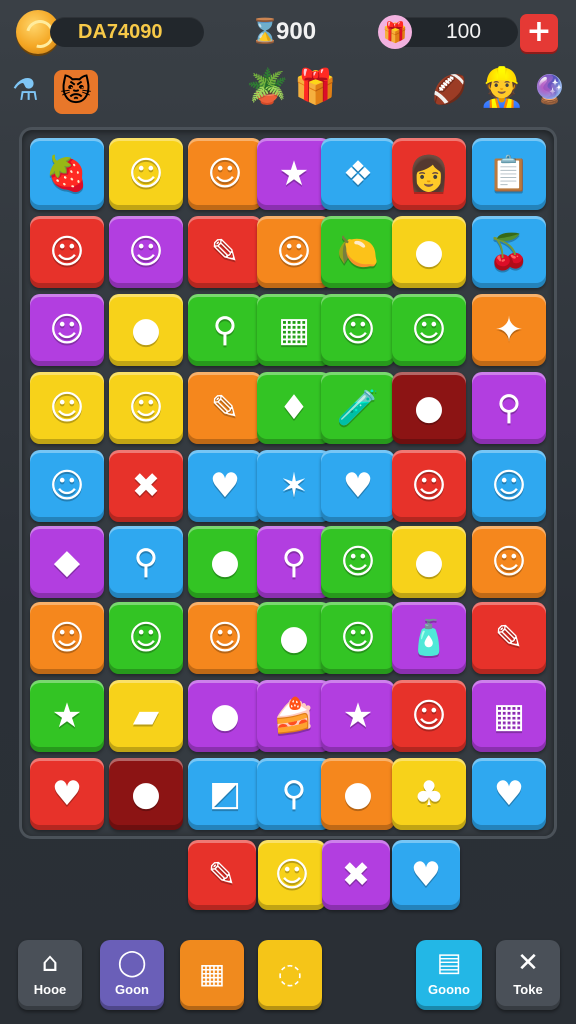  What do you see at coordinates (358, 252) in the screenshot?
I see `board-tile: 🍋` at bounding box center [358, 252].